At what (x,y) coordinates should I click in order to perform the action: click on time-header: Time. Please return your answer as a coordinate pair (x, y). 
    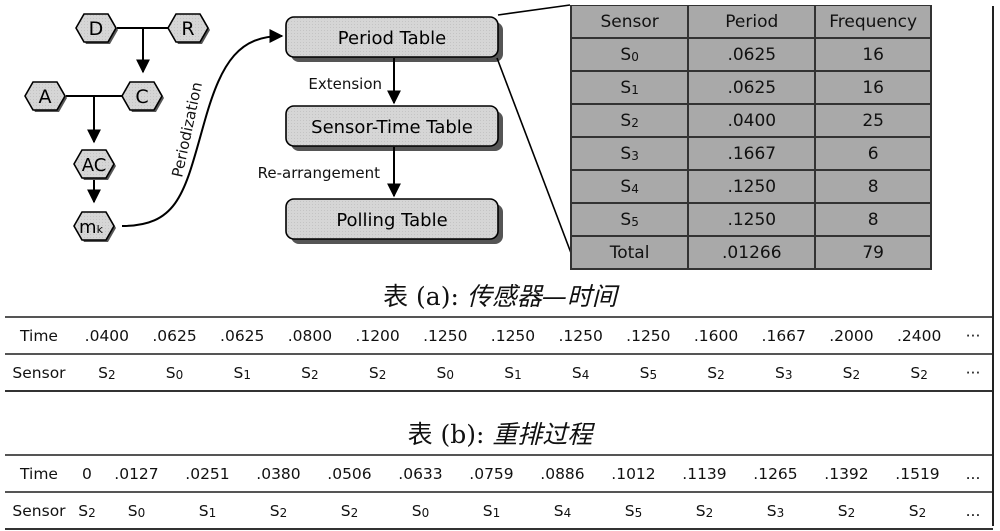
    Looking at the image, I should click on (39, 335).